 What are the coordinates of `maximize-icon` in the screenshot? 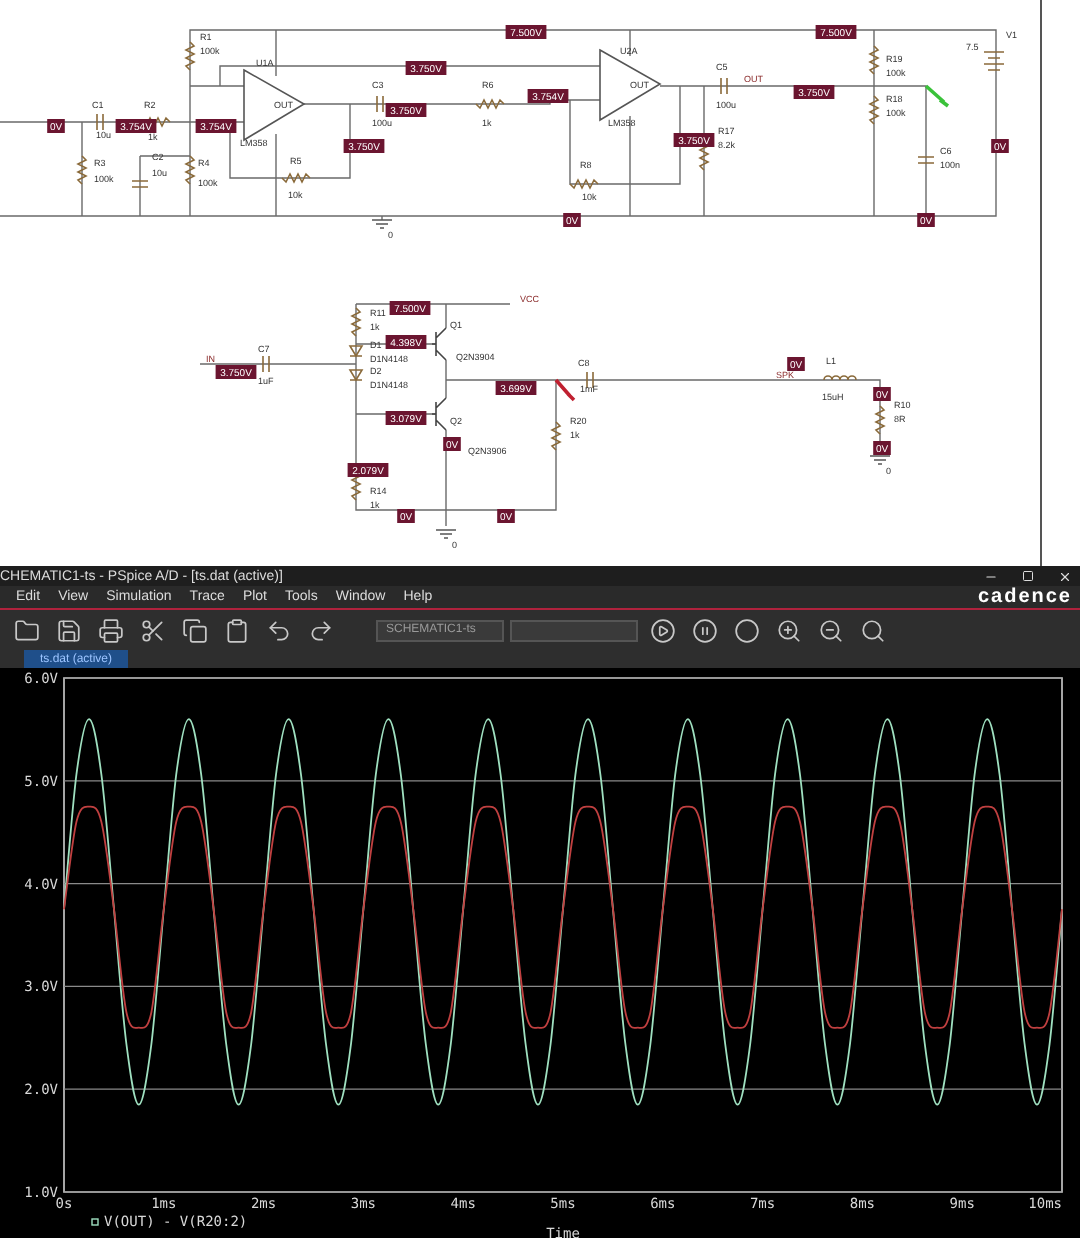 It's located at (1028, 575).